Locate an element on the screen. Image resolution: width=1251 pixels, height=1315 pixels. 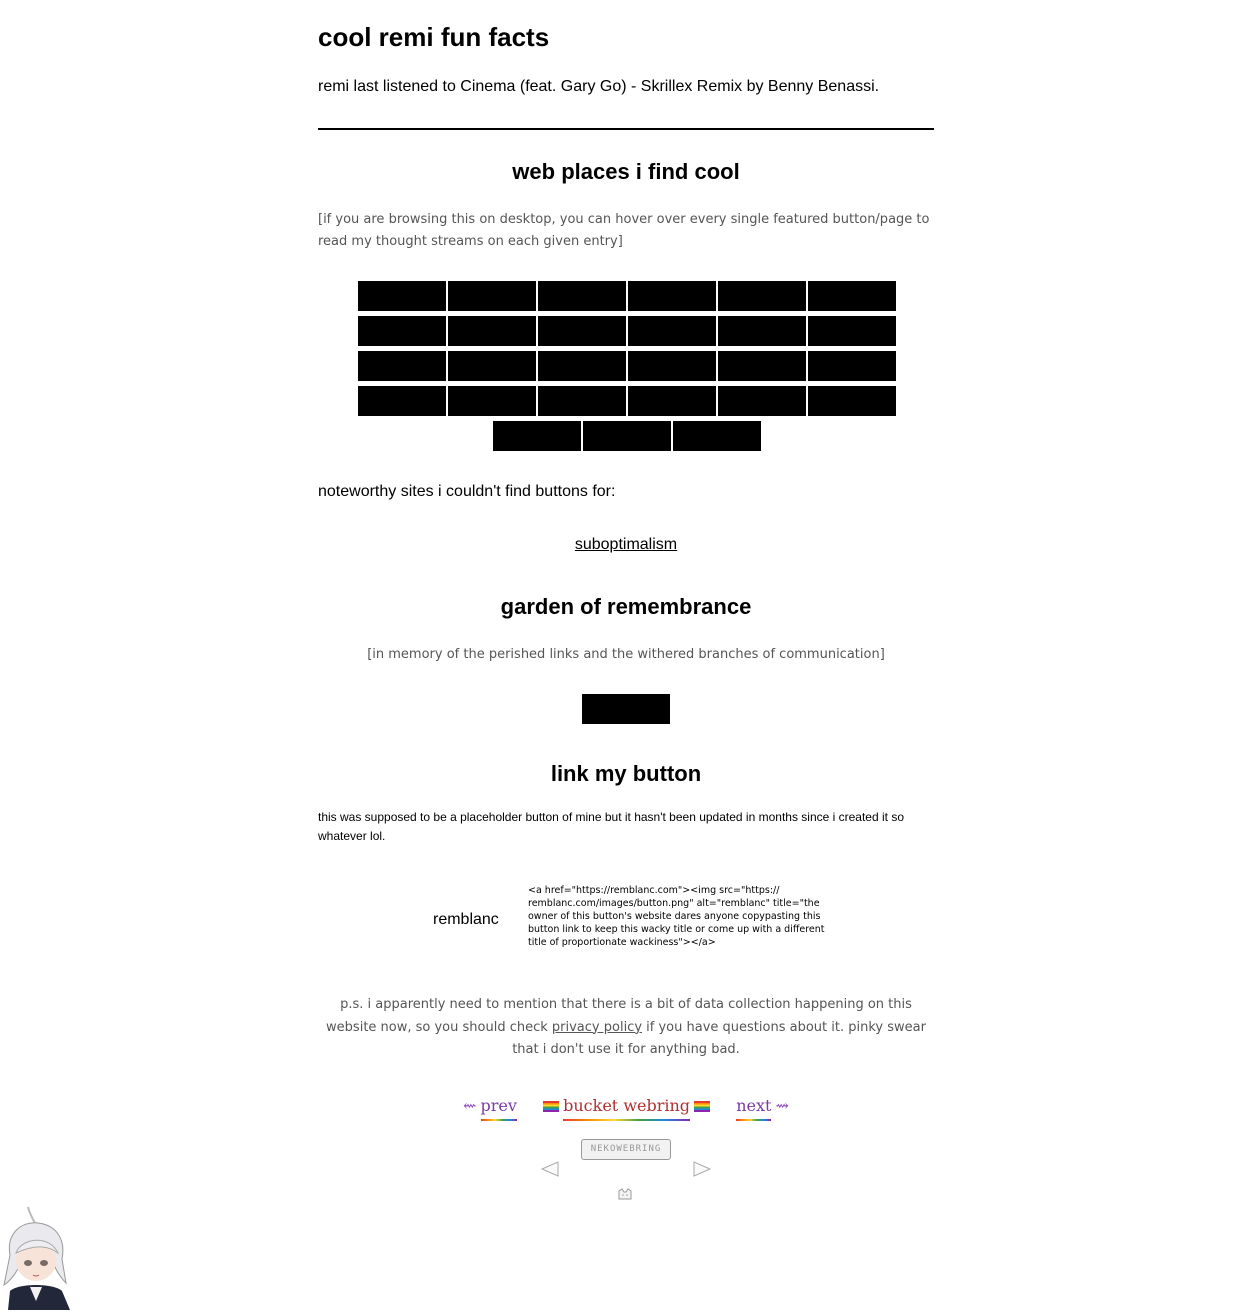
divider is located at coordinates (626, 129).